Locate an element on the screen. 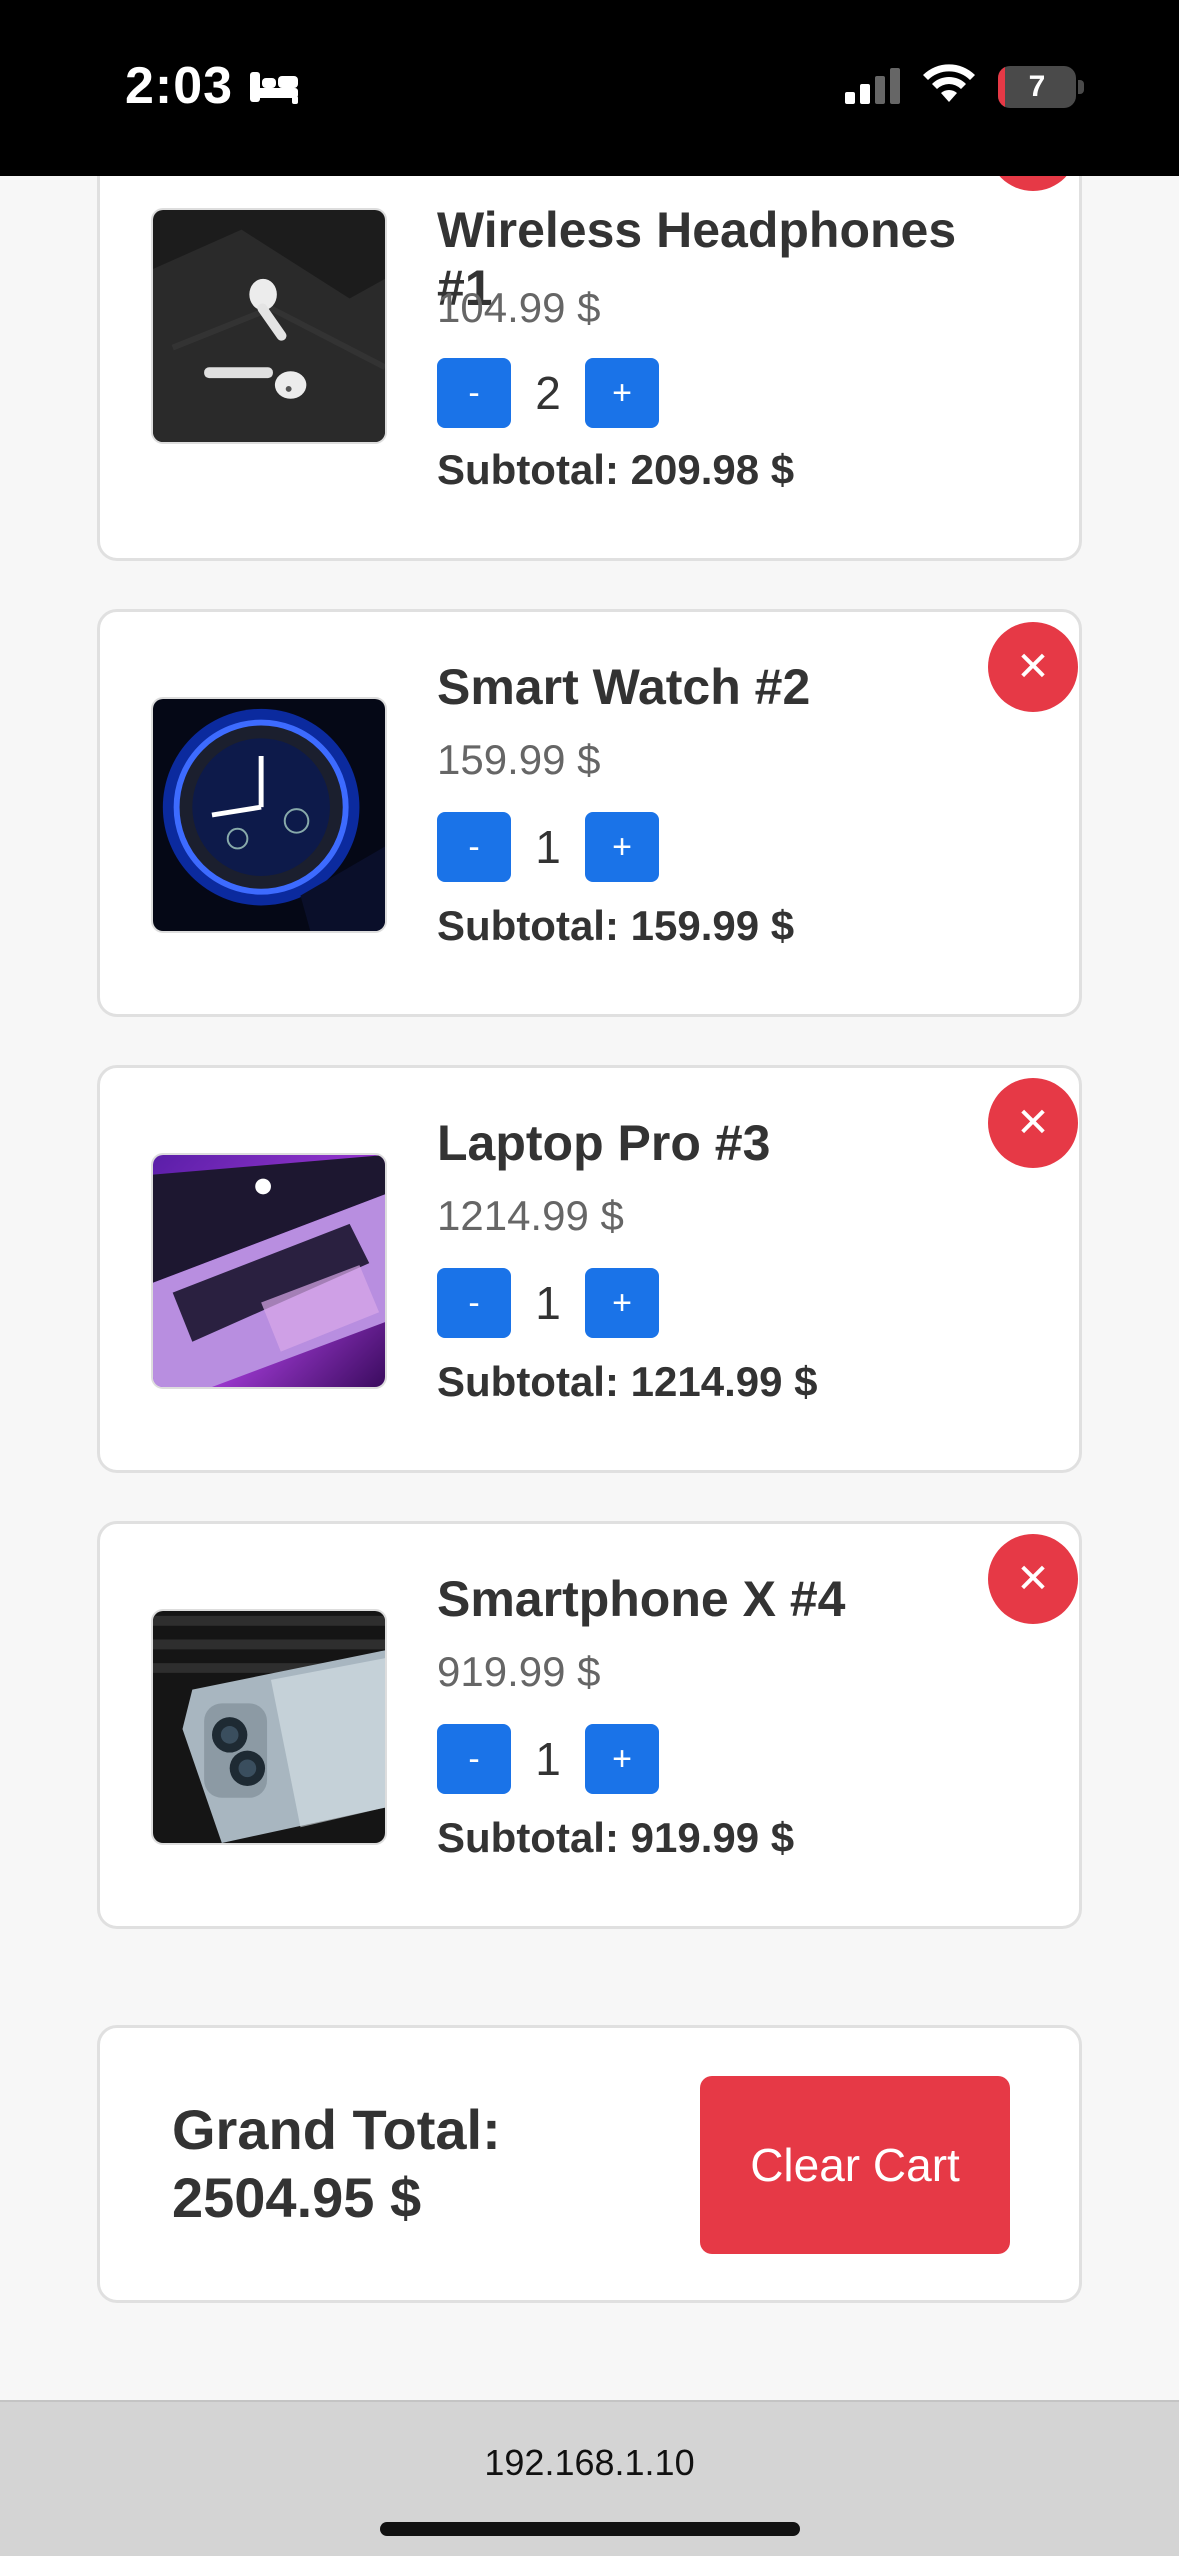 The width and height of the screenshot is (1179, 2556). item-subtotal: Subtotal: 919.99 $ is located at coordinates (616, 1837).